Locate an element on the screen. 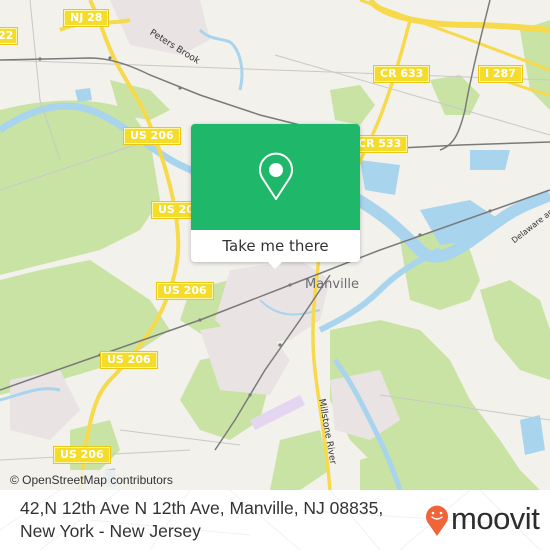  take-me-there-button: Take me there is located at coordinates (275, 246).